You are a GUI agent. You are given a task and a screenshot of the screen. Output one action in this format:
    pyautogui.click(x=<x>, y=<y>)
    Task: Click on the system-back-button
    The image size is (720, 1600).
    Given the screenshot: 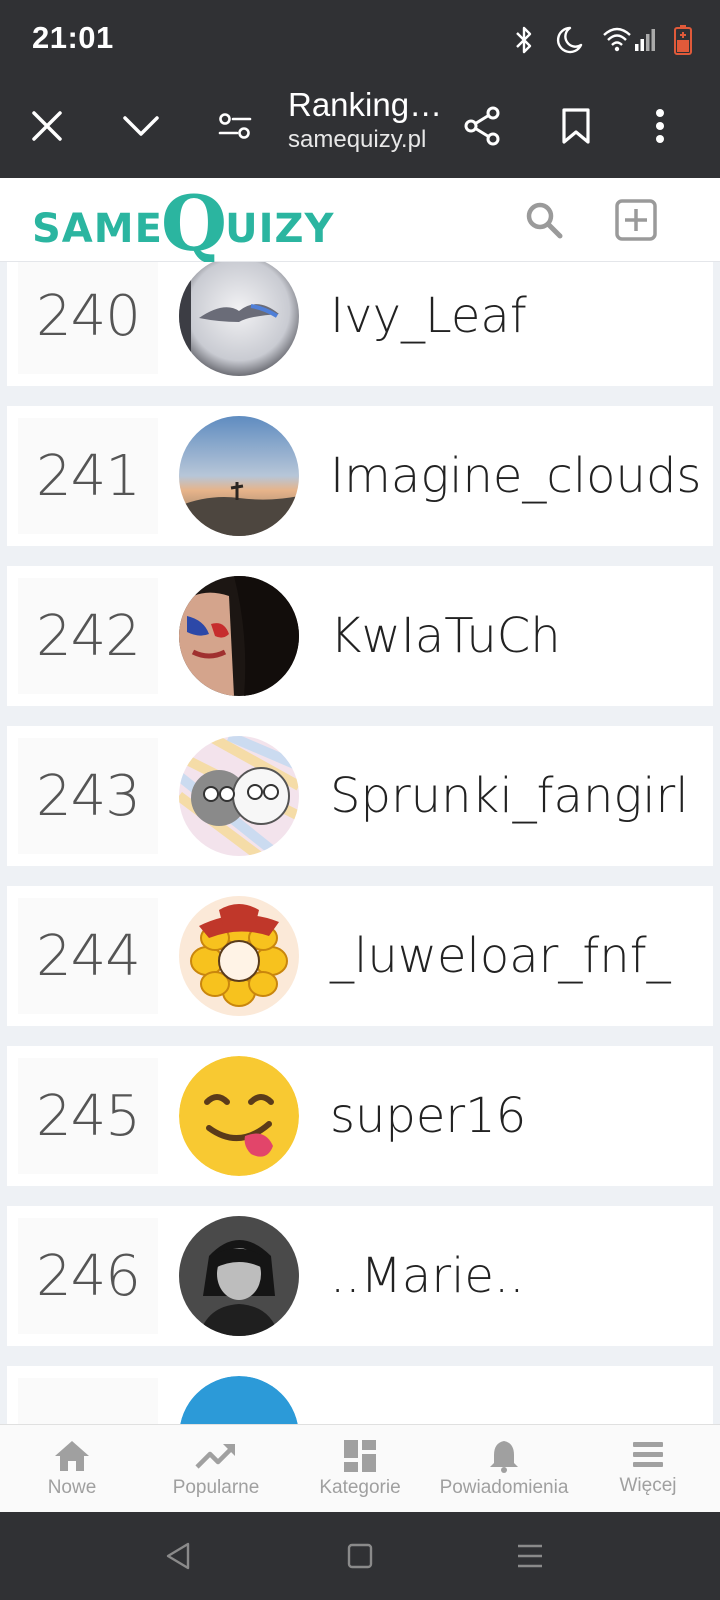 What is the action you would take?
    pyautogui.click(x=178, y=1556)
    